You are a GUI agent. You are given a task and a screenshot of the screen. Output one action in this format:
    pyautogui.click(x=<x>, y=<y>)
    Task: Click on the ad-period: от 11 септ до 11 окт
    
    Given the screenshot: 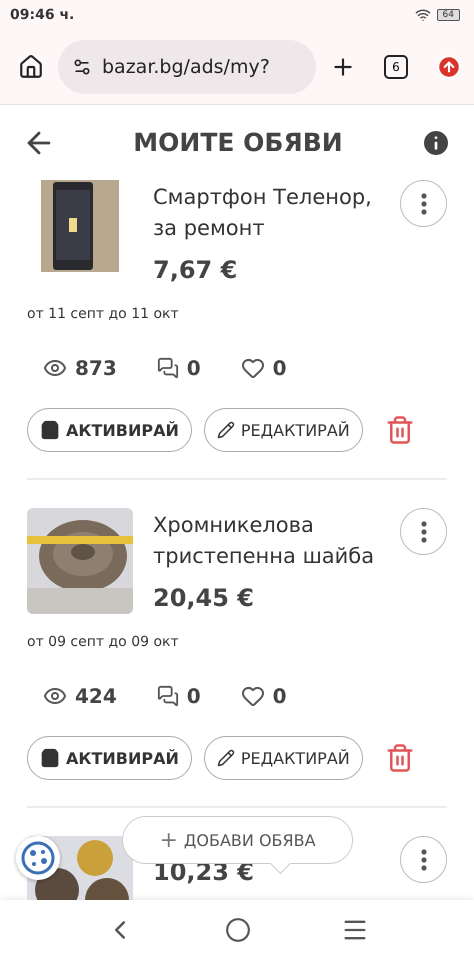 What is the action you would take?
    pyautogui.click(x=103, y=314)
    